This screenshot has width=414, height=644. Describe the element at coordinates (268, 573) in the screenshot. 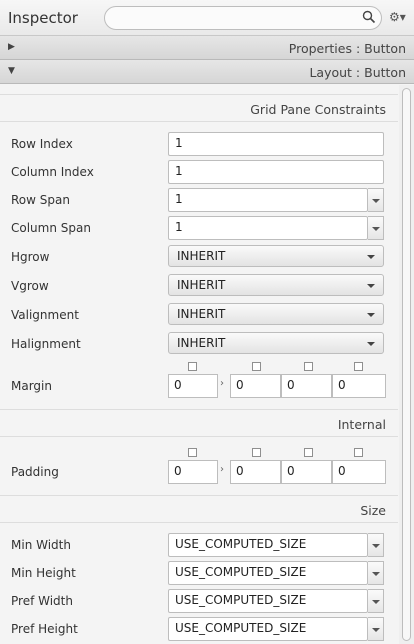

I see `min-height-field: USE_COMPUTED_SIZE` at that location.